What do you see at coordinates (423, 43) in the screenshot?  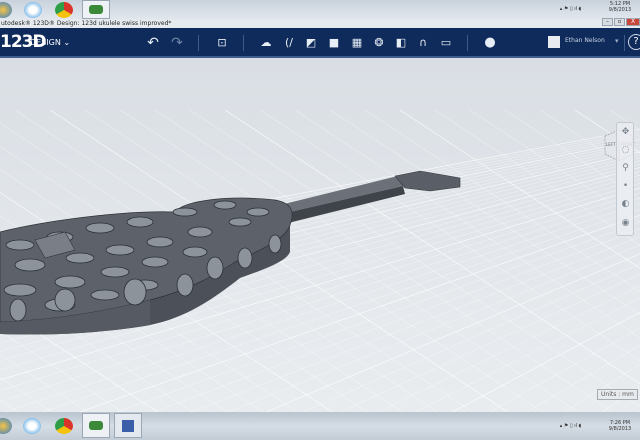 I see `snap-tool-icon: ∩` at bounding box center [423, 43].